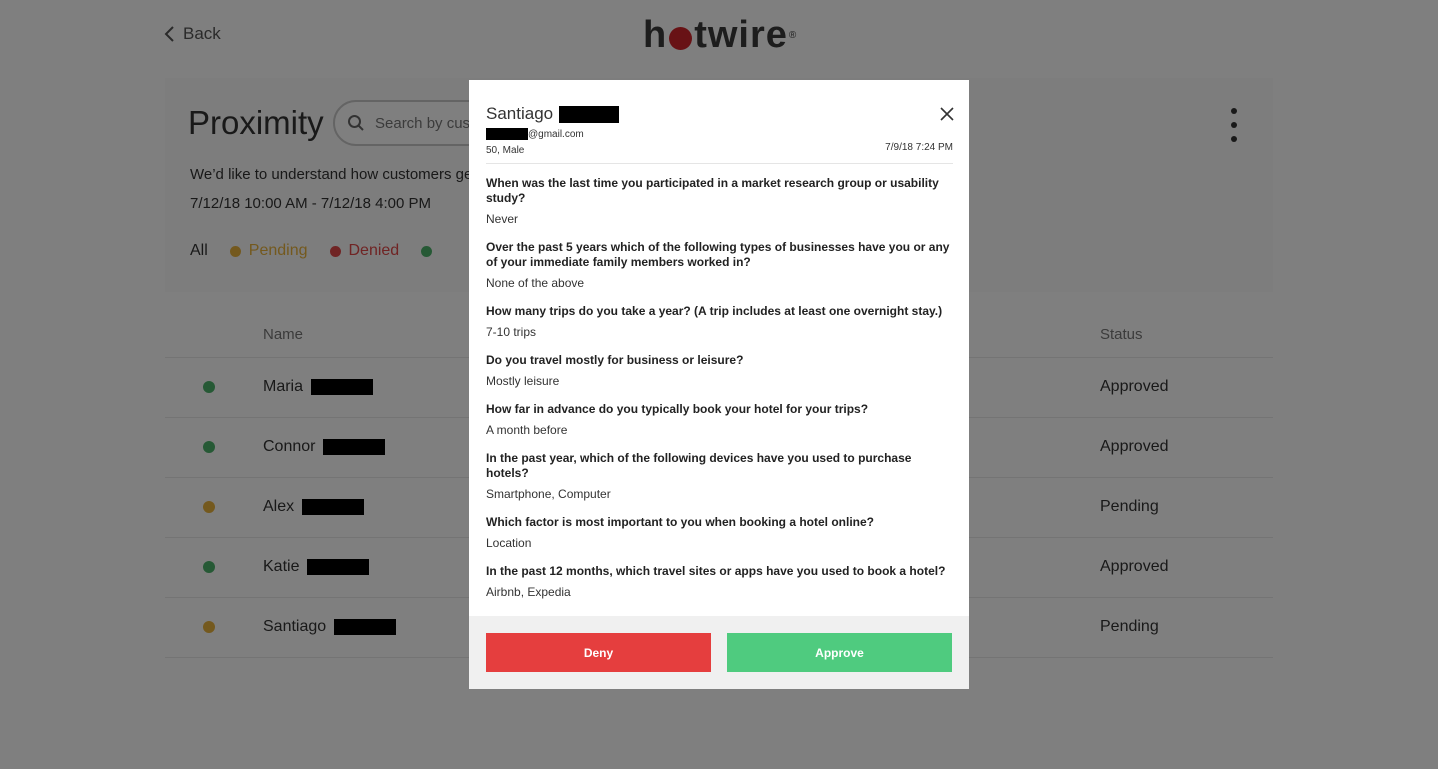 The height and width of the screenshot is (769, 1438). I want to click on submitted-timestamp: 7/9/18 7:24 PM, so click(919, 147).